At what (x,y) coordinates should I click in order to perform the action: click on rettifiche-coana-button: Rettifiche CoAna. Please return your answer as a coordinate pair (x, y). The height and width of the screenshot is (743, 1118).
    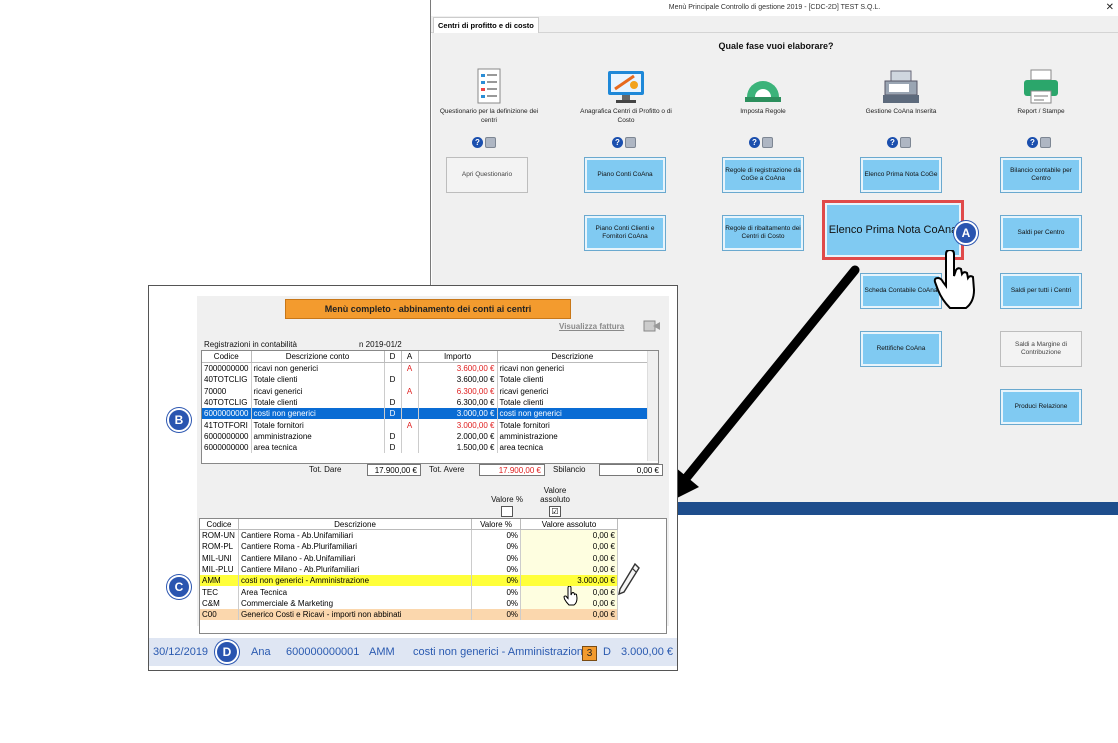
    Looking at the image, I should click on (901, 349).